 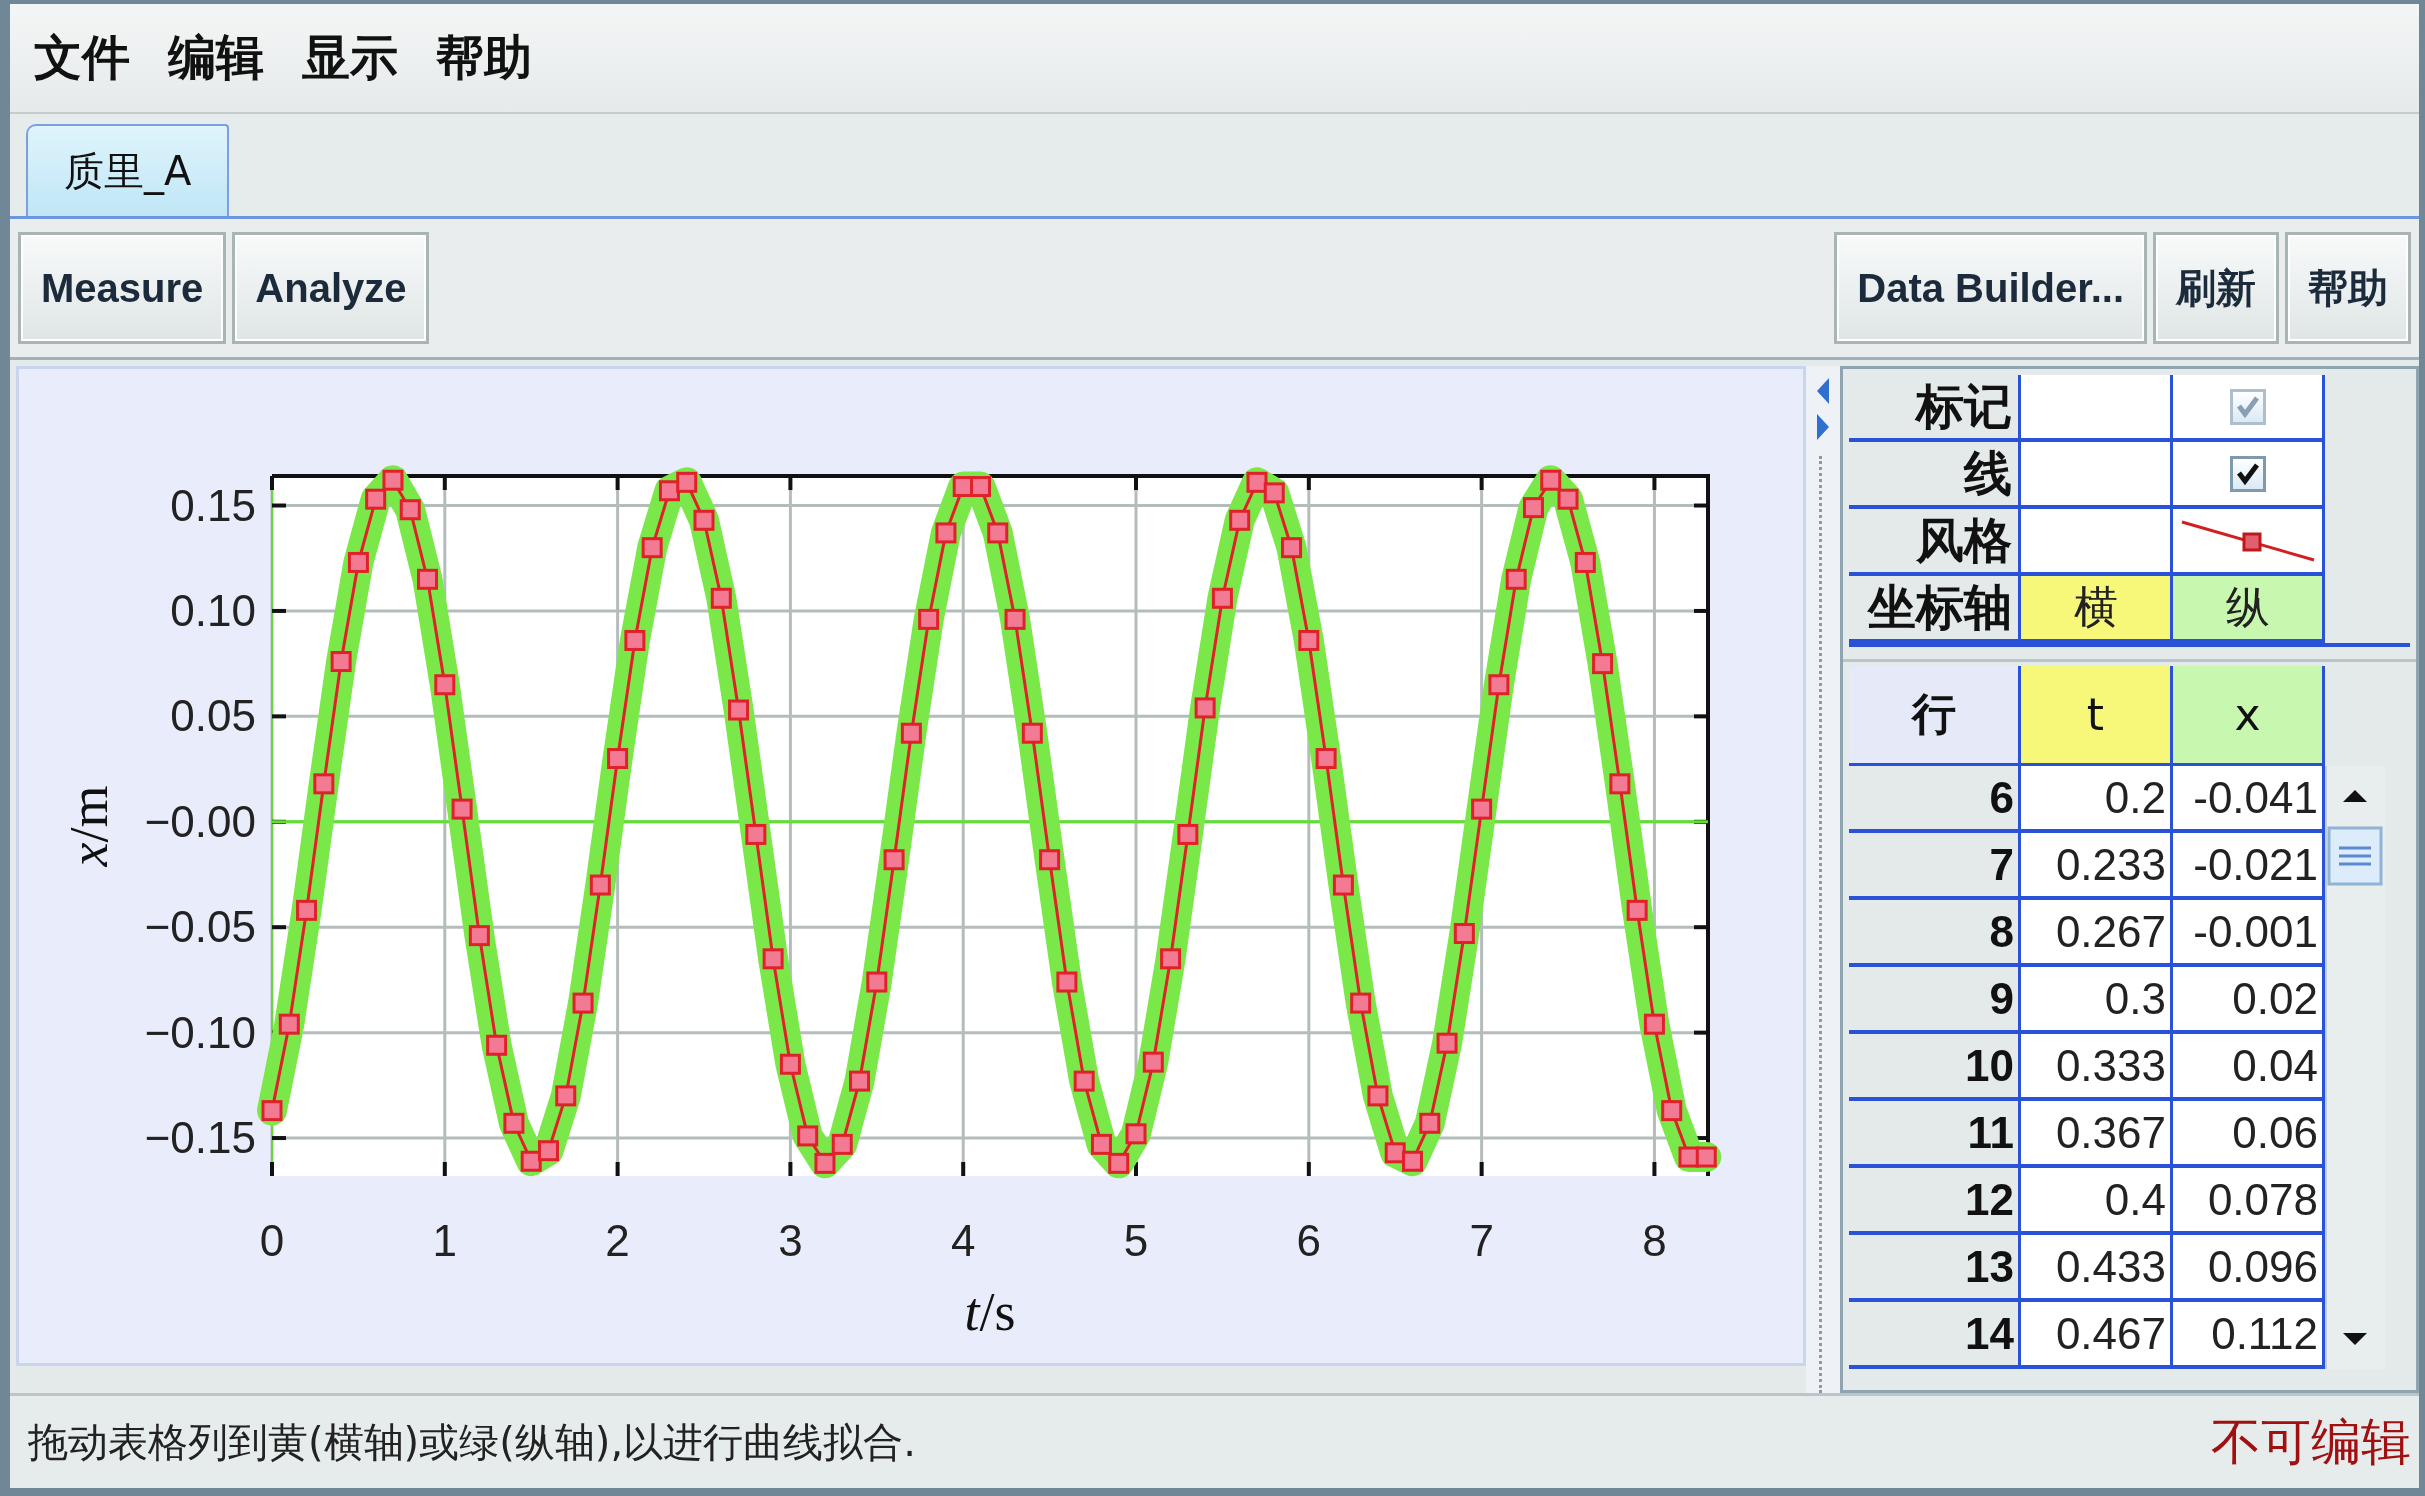 I want to click on status-hint: 拖动表格列到黄(横轴)或绿(纵轴),以进行曲线拟合., so click(x=472, y=1442).